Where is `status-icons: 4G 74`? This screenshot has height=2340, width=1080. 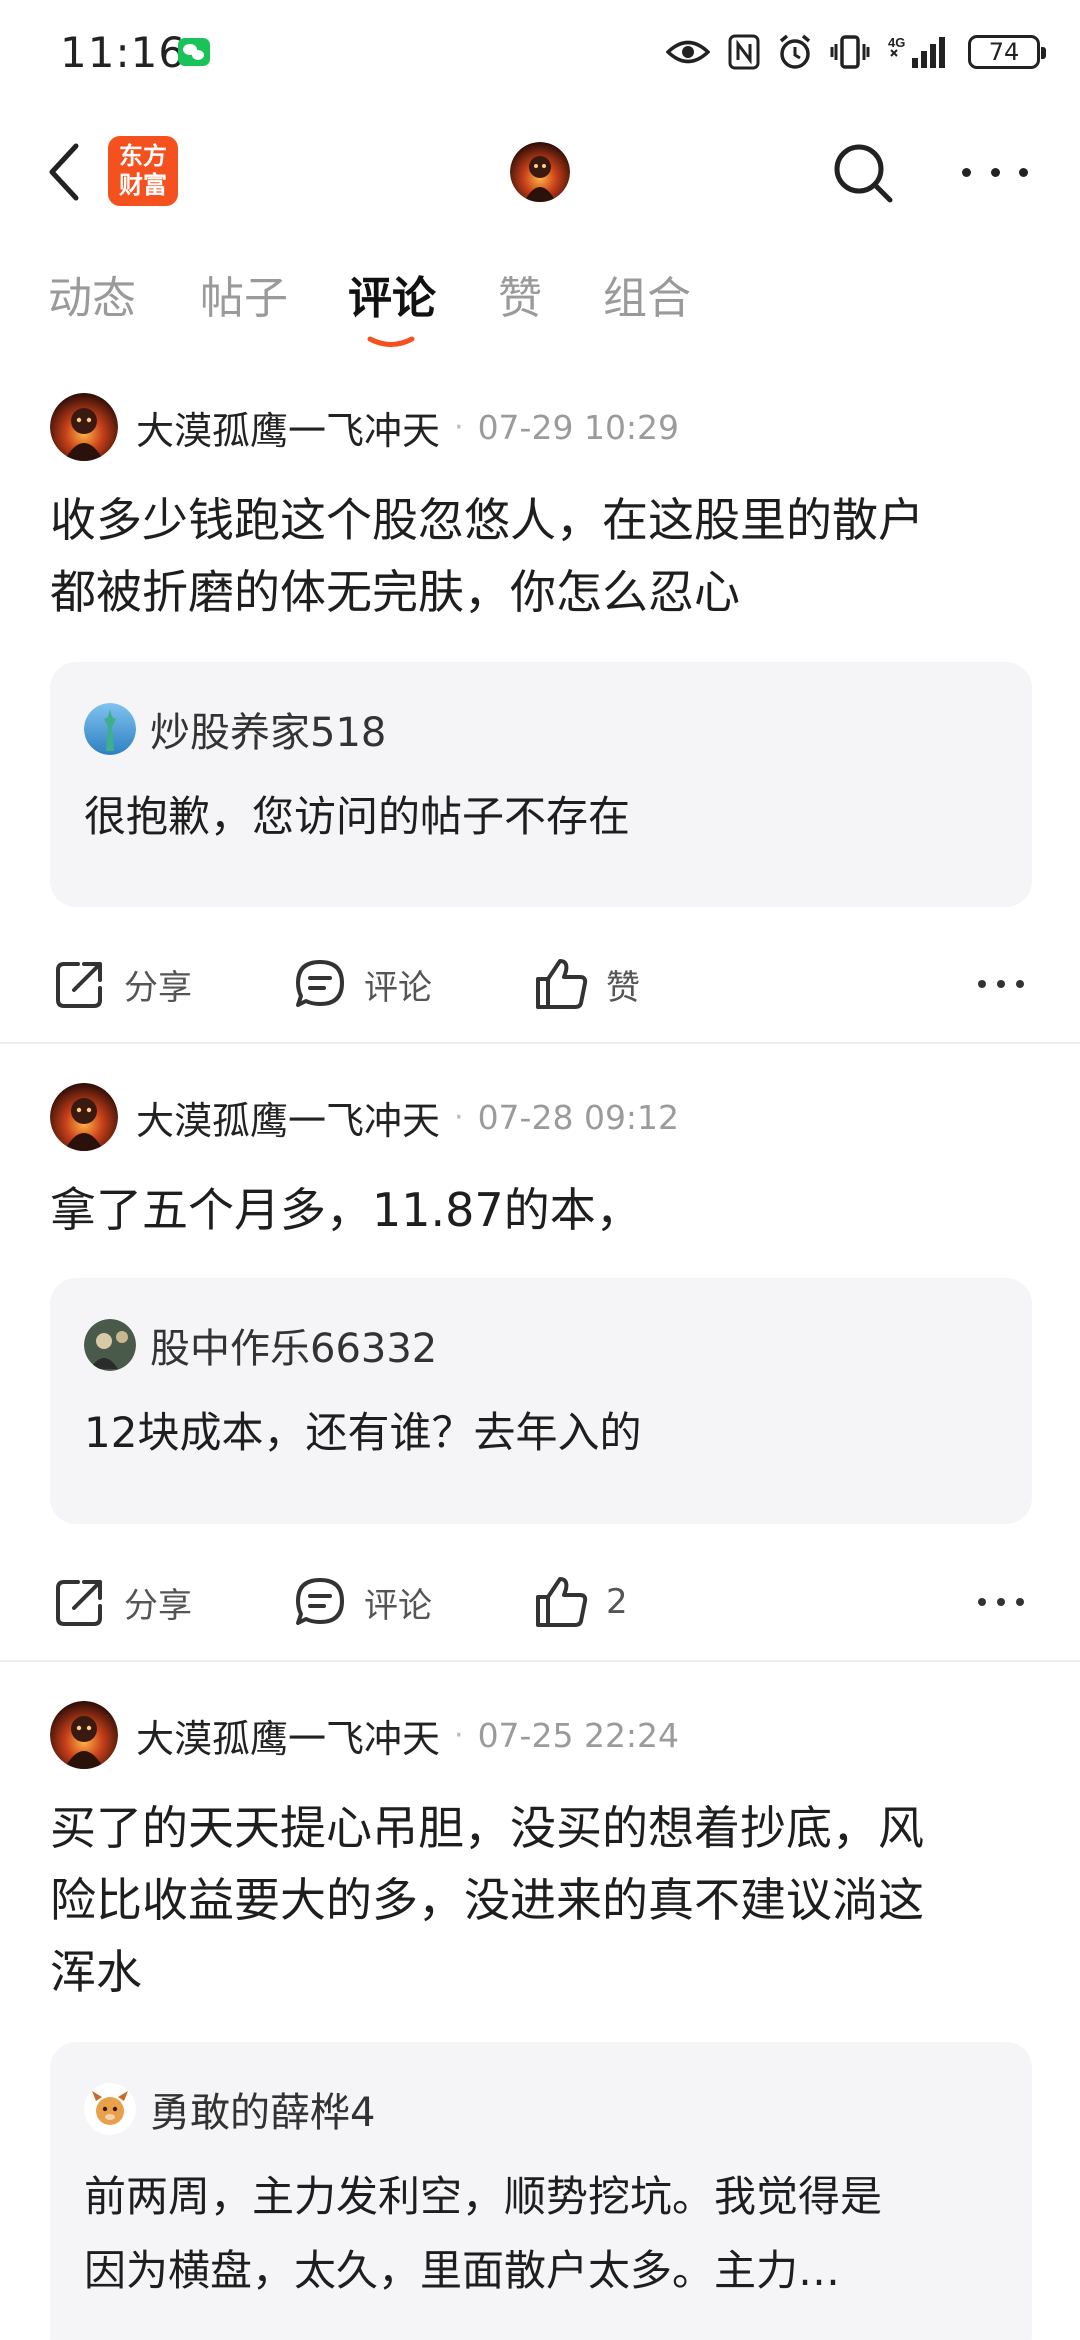 status-icons: 4G 74 is located at coordinates (856, 52).